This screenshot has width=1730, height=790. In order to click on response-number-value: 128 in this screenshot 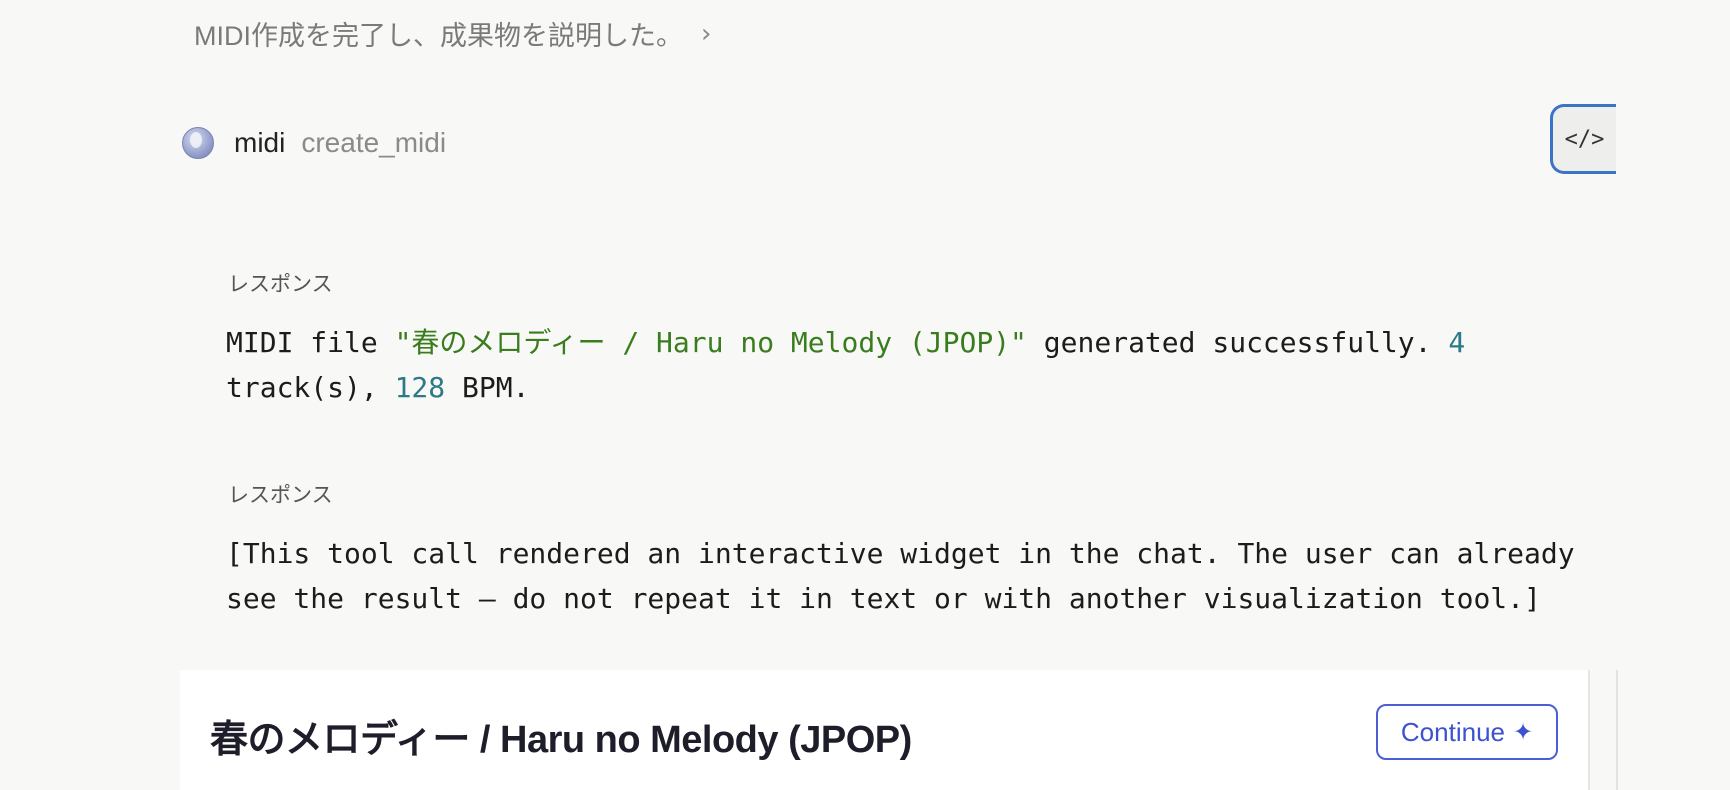, I will do `click(420, 387)`.